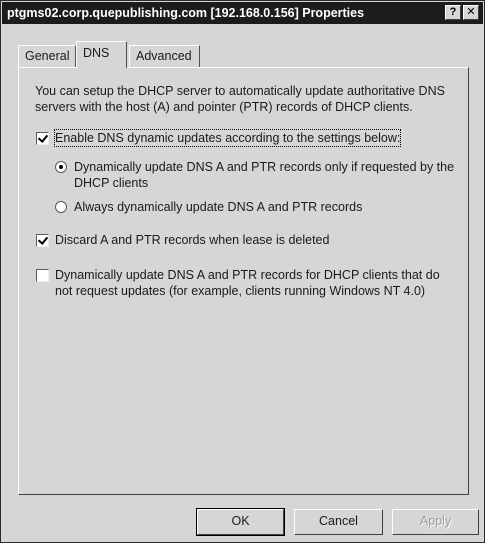  I want to click on help-button: ?, so click(453, 12).